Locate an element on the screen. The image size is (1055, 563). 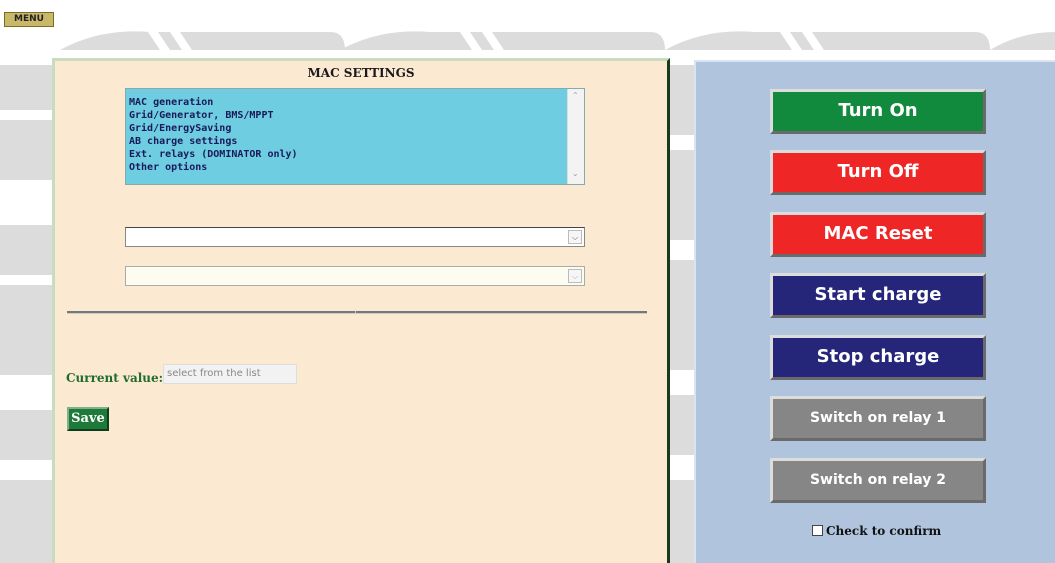
confirm-checkbox: Check to confirm is located at coordinates (876, 531).